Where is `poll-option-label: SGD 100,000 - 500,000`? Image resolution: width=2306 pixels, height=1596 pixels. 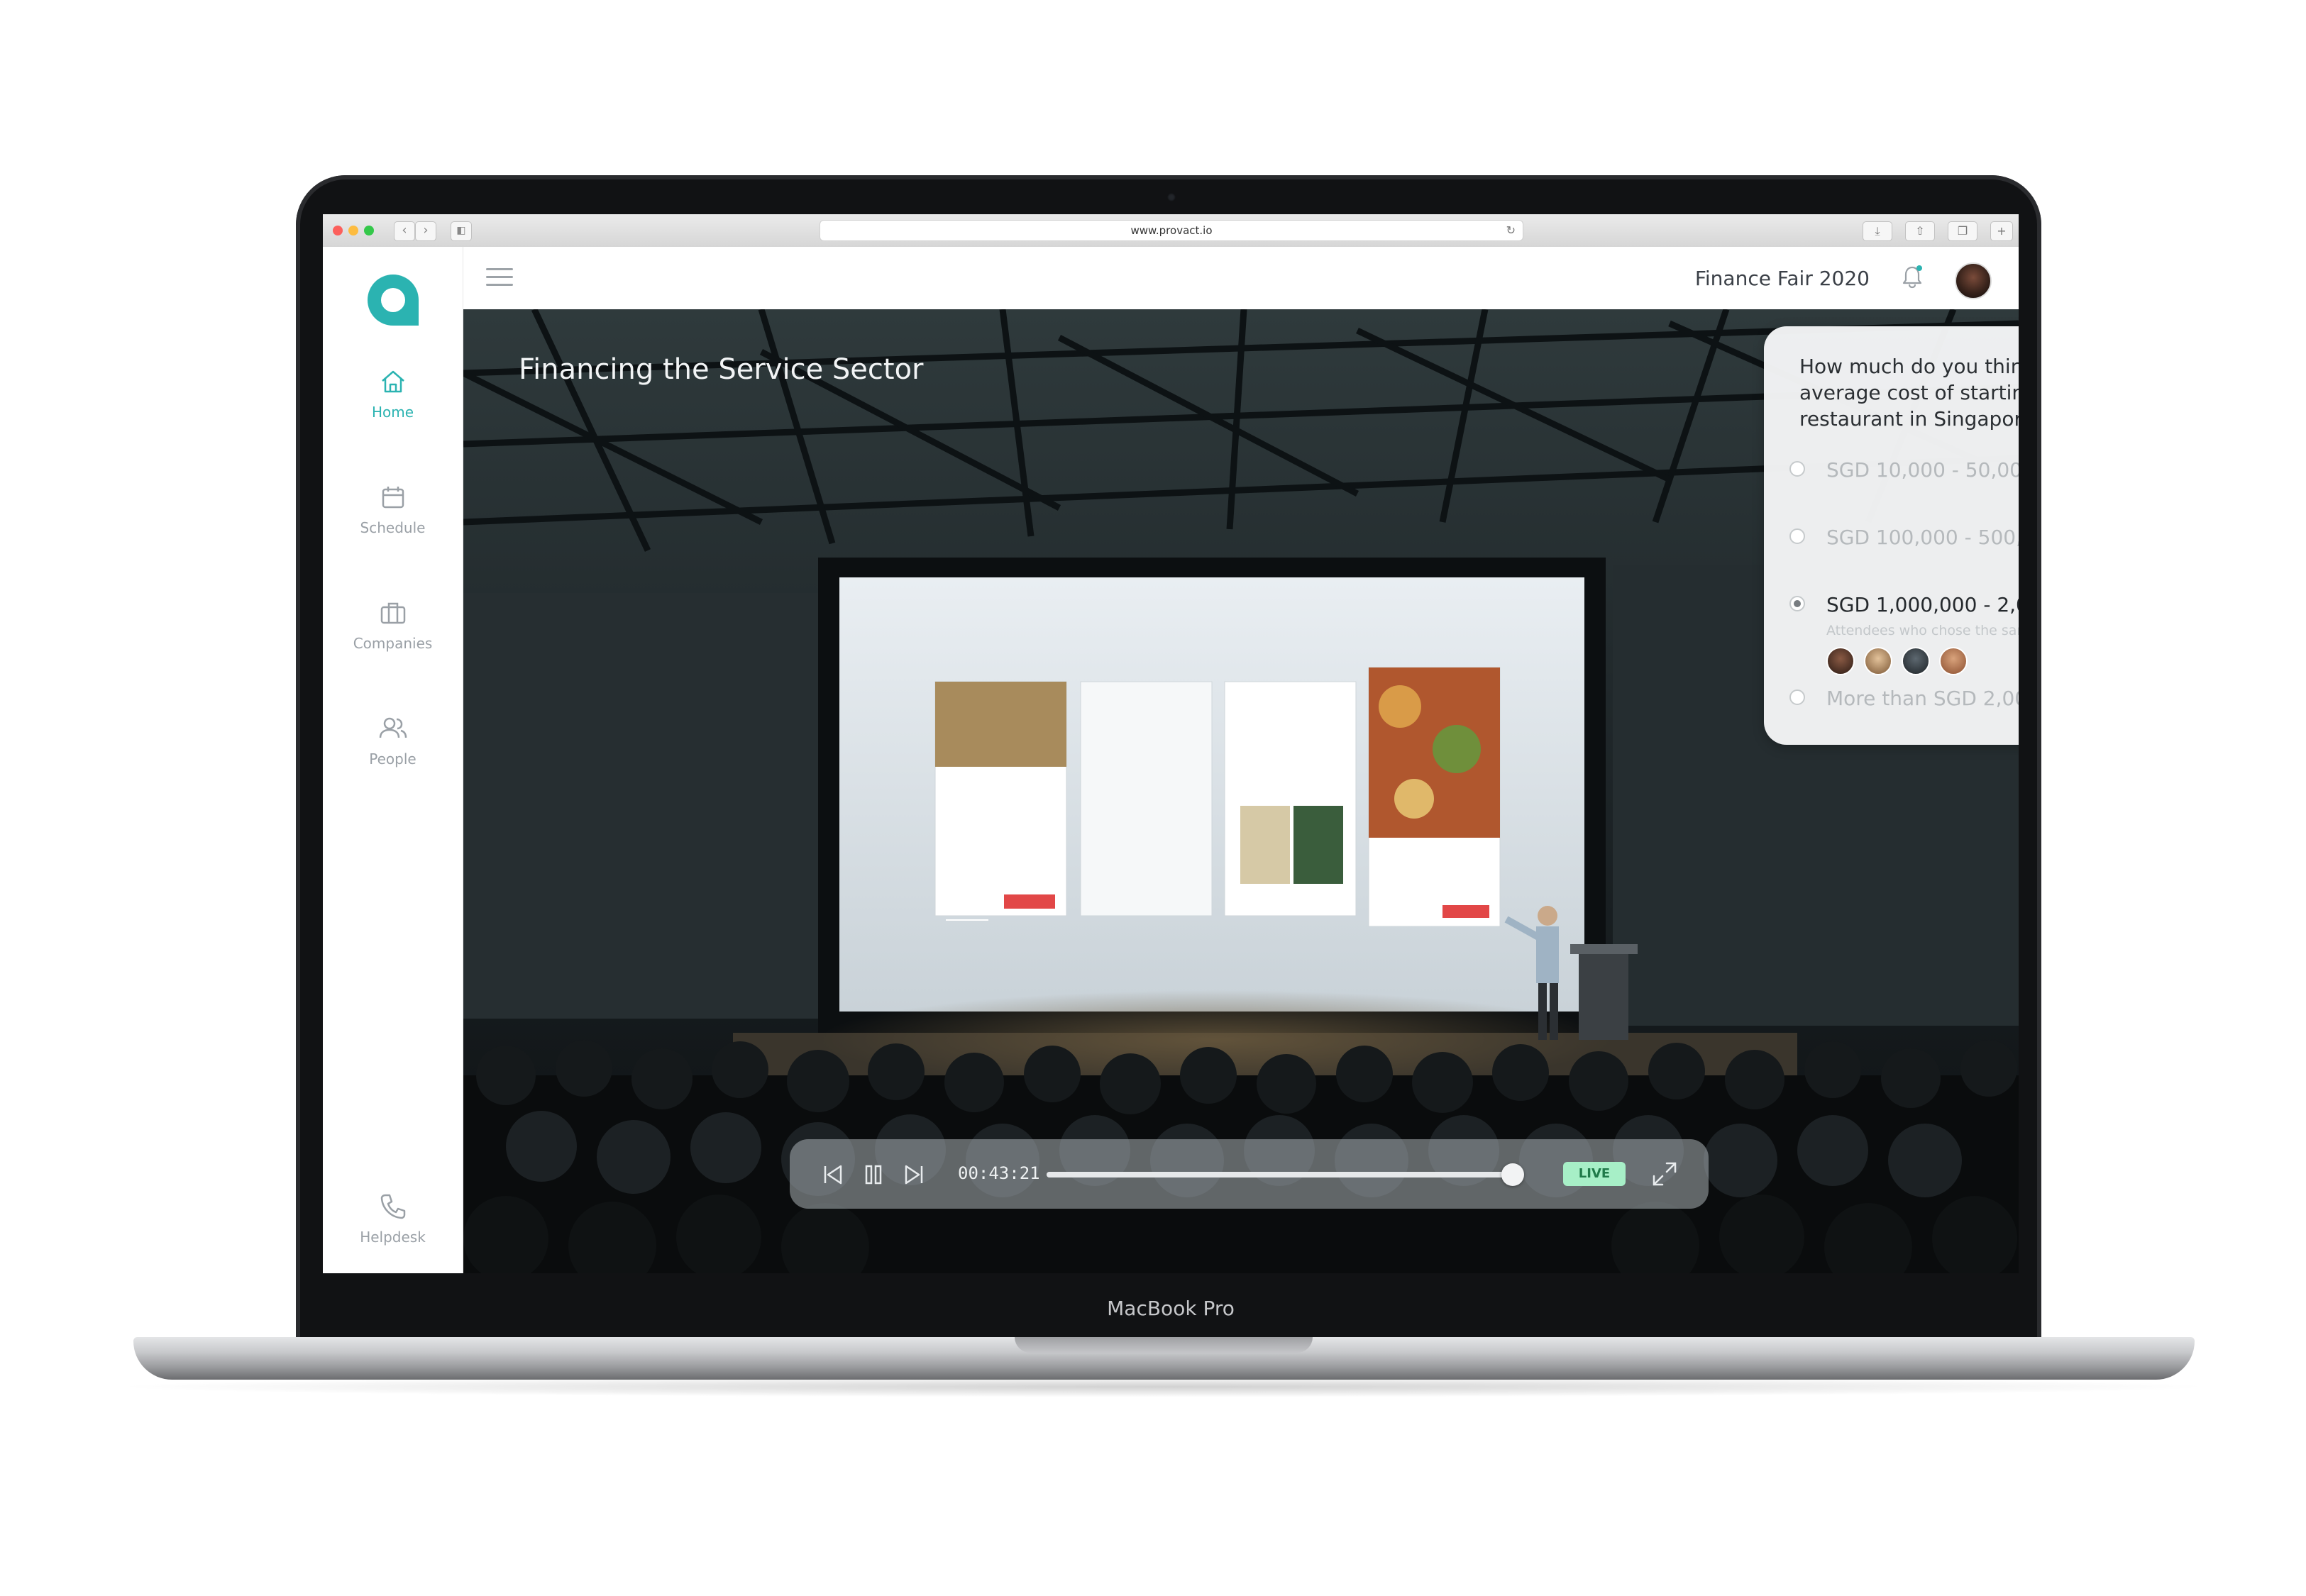 poll-option-label: SGD 100,000 - 500,000 is located at coordinates (1922, 538).